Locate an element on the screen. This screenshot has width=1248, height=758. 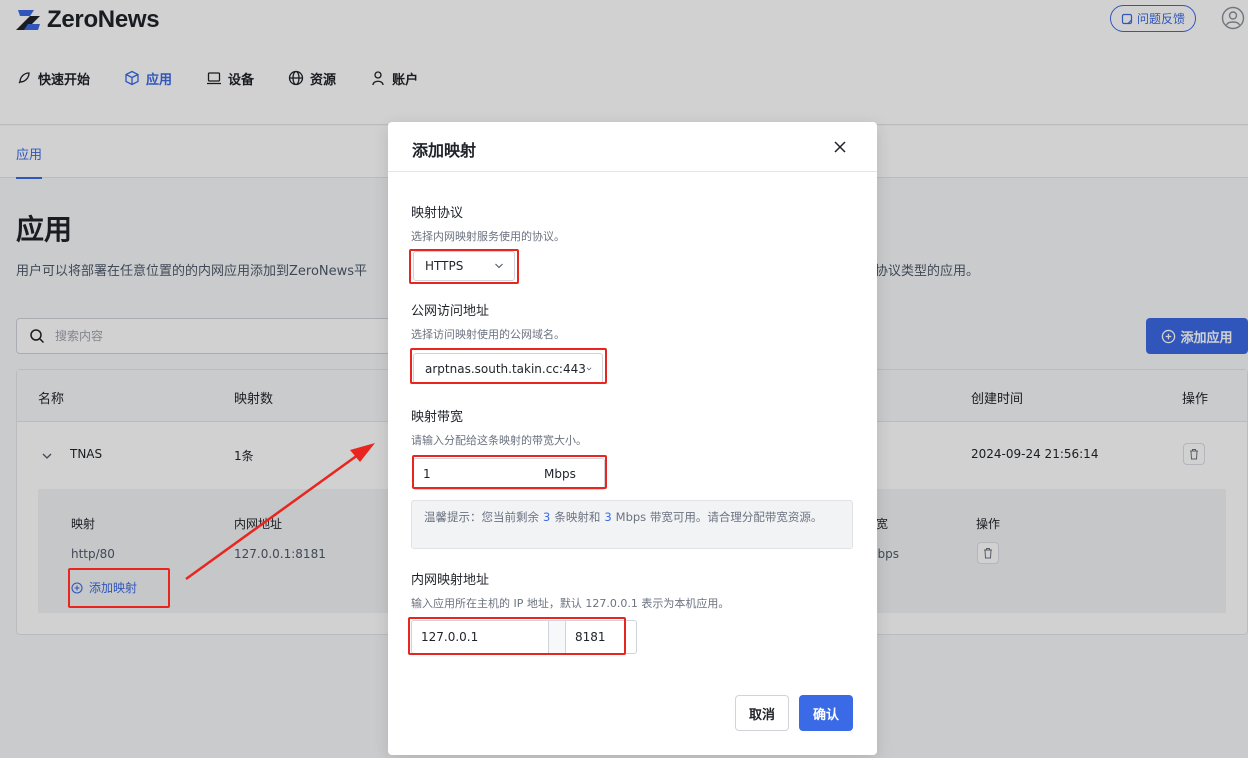
dialog-title: 添加映射 is located at coordinates (444, 150).